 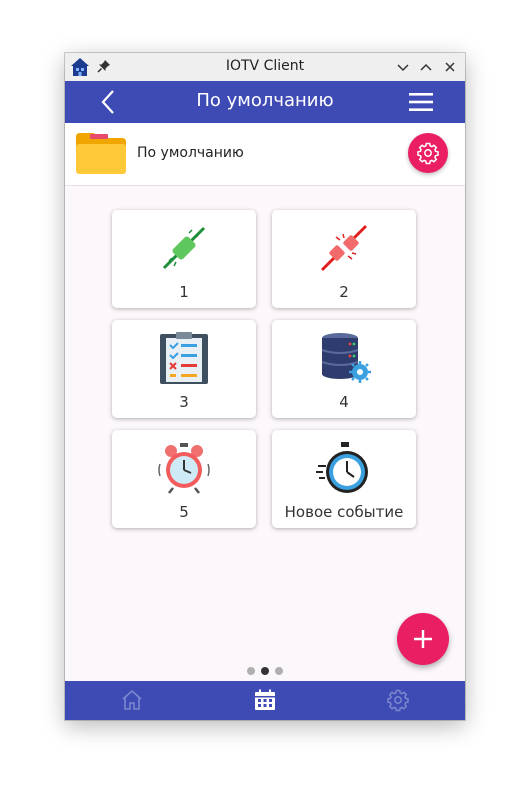 What do you see at coordinates (265, 67) in the screenshot?
I see `window-titlebar: IOTV Client` at bounding box center [265, 67].